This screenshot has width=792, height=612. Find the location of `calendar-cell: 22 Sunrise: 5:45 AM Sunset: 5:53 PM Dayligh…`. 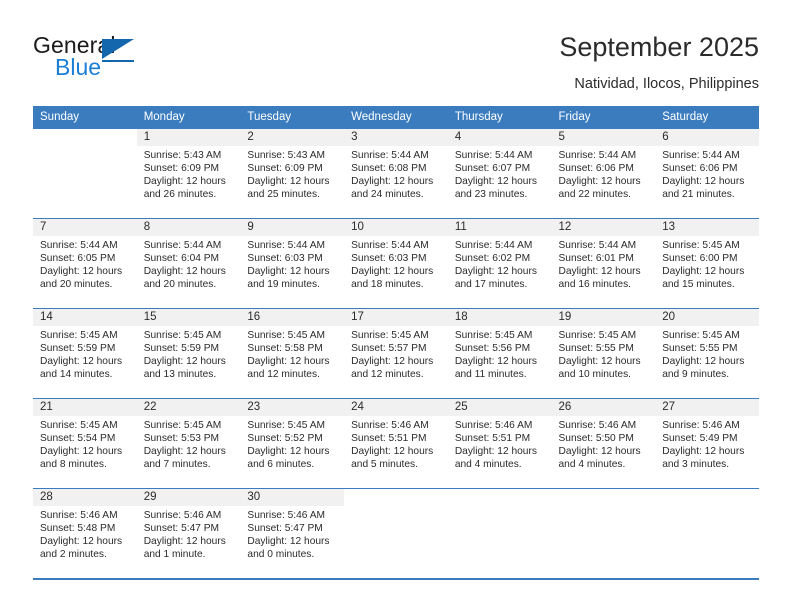

calendar-cell: 22 Sunrise: 5:45 AM Sunset: 5:53 PM Dayligh… is located at coordinates (188, 443).